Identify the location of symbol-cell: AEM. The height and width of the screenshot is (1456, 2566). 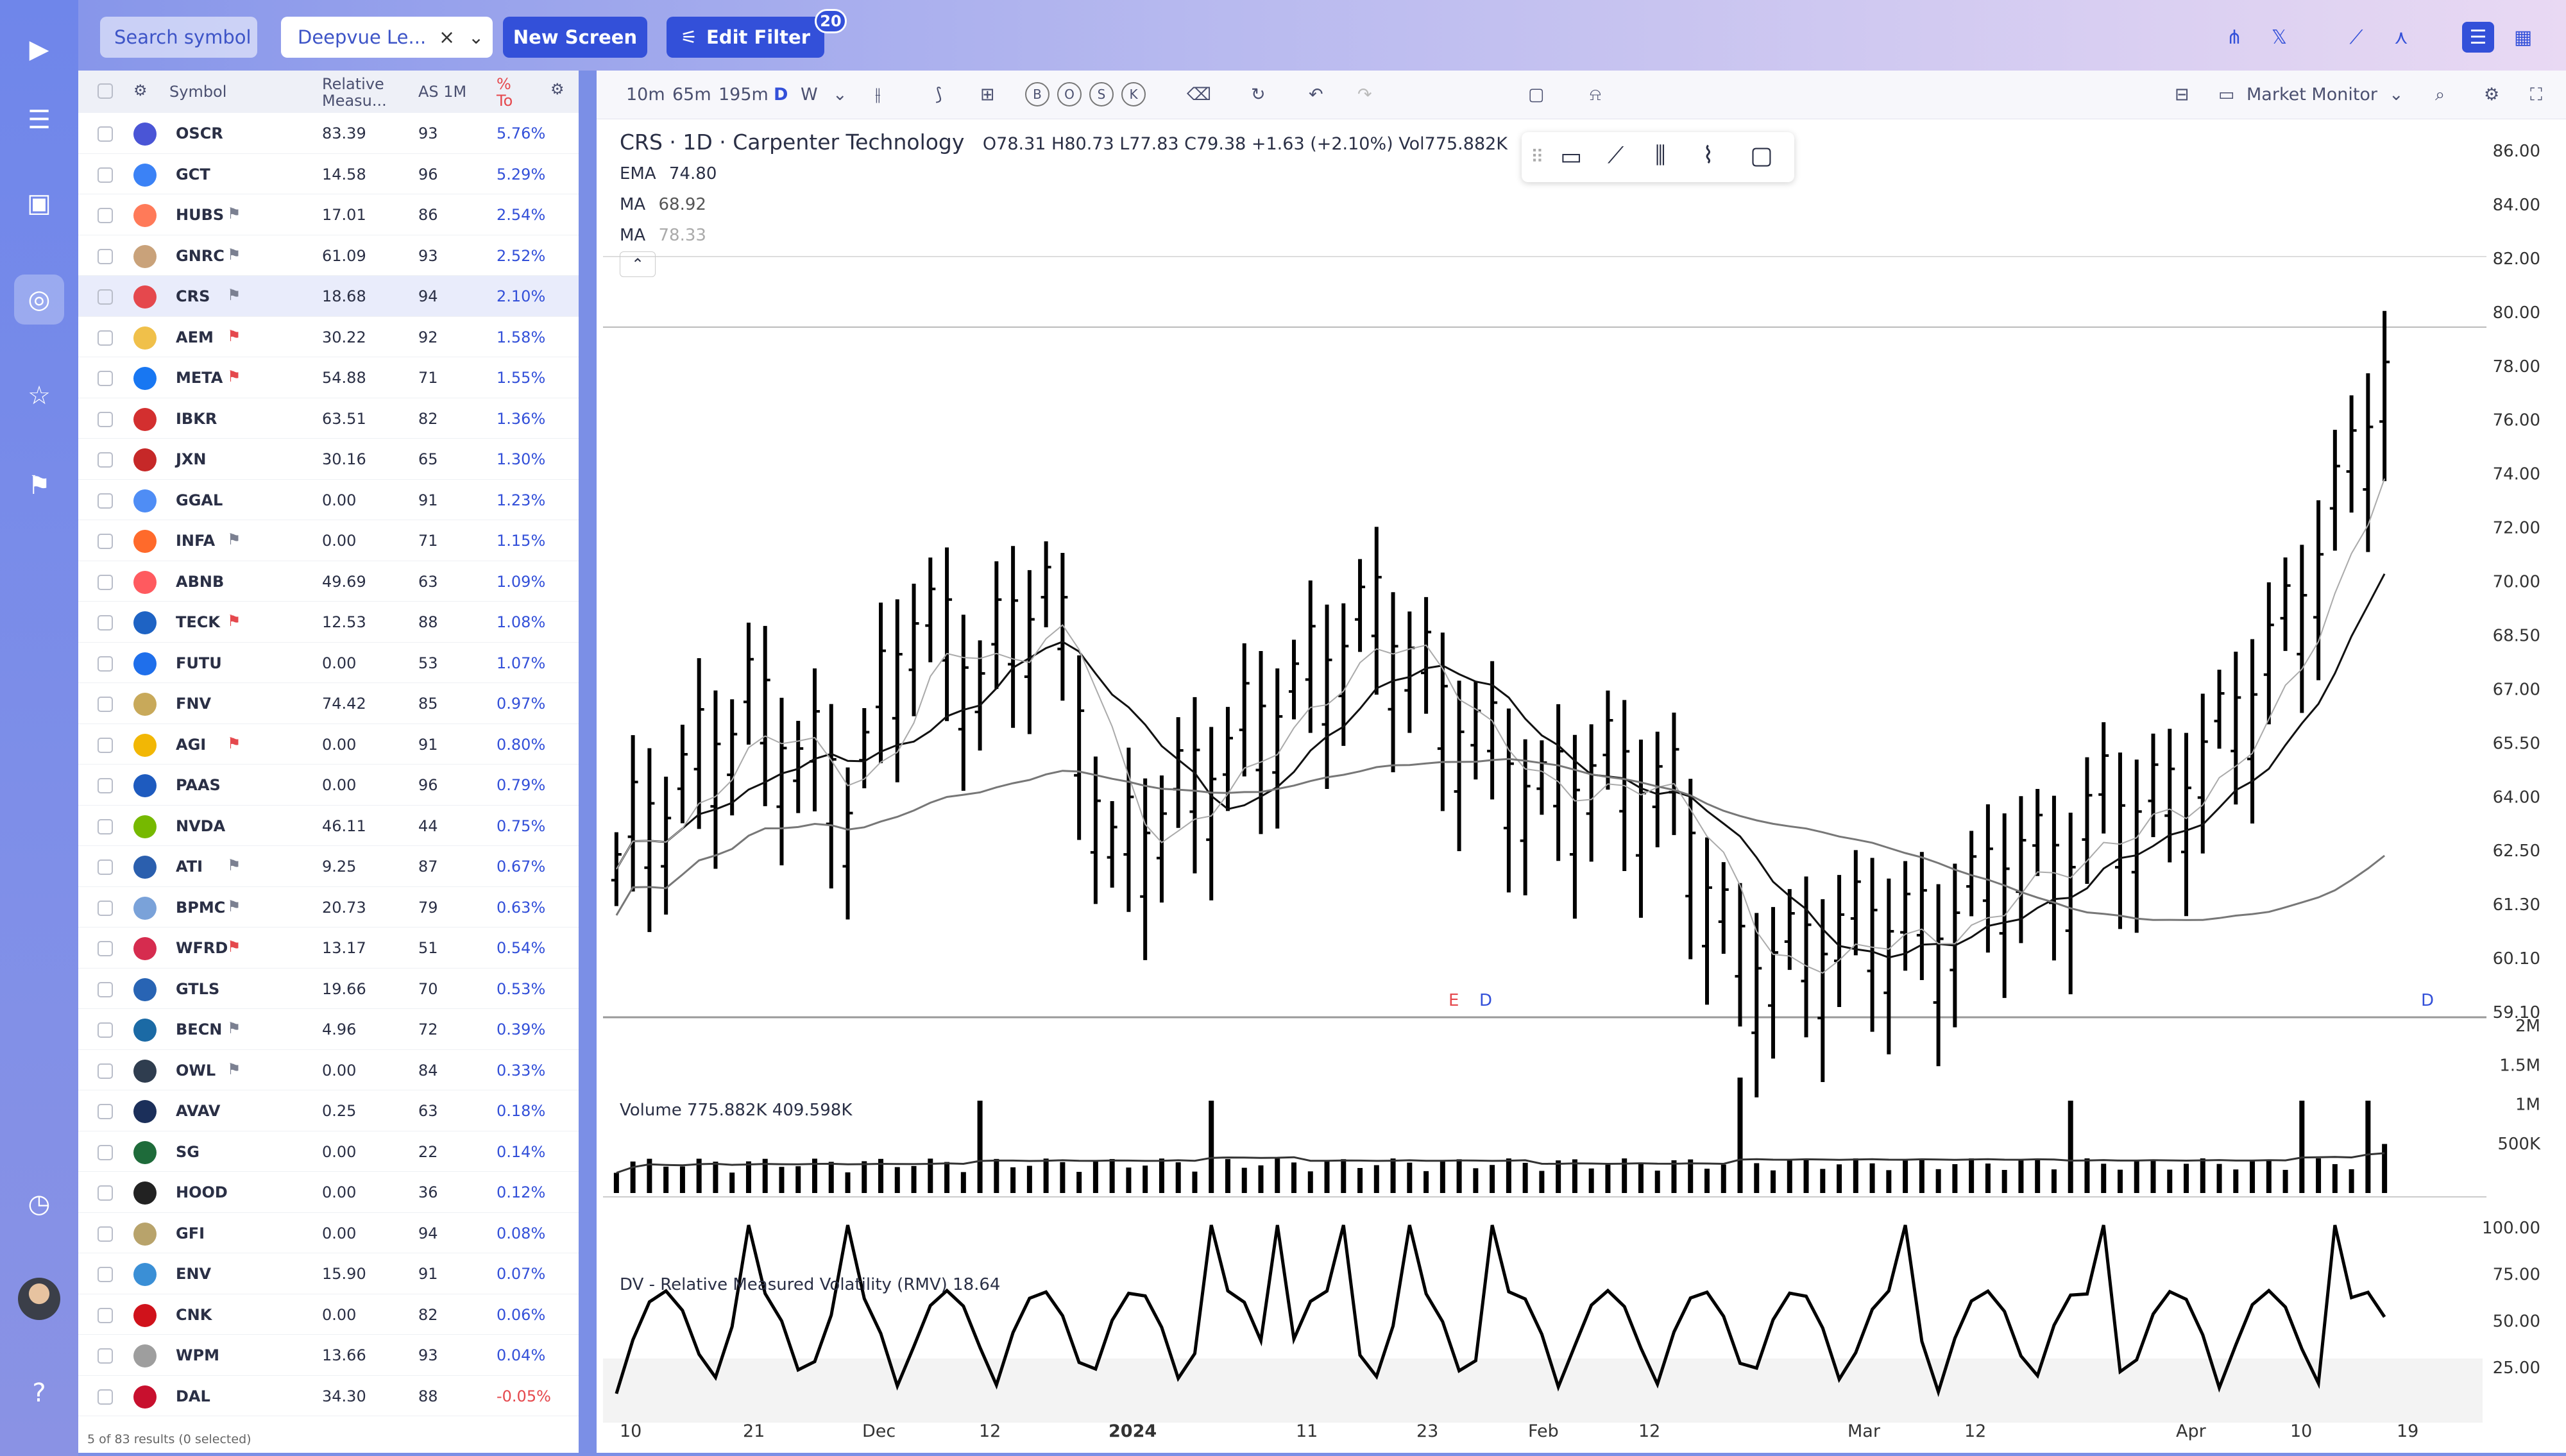
(195, 337).